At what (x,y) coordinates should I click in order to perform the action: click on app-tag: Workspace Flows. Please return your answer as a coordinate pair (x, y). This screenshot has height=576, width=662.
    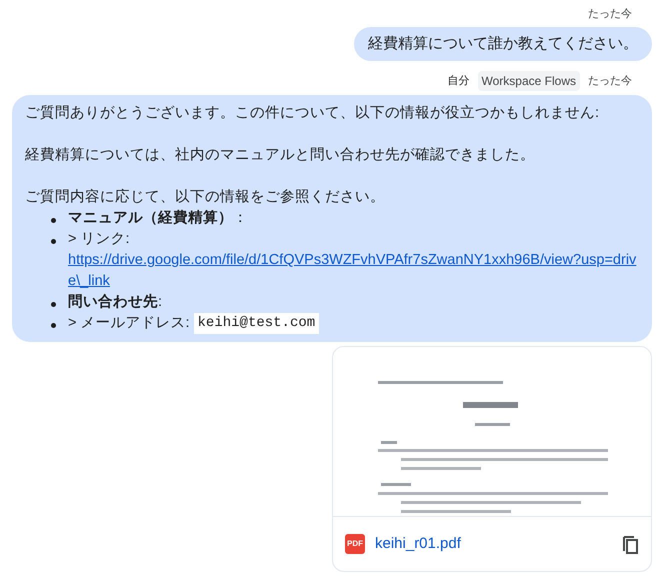
    Looking at the image, I should click on (529, 81).